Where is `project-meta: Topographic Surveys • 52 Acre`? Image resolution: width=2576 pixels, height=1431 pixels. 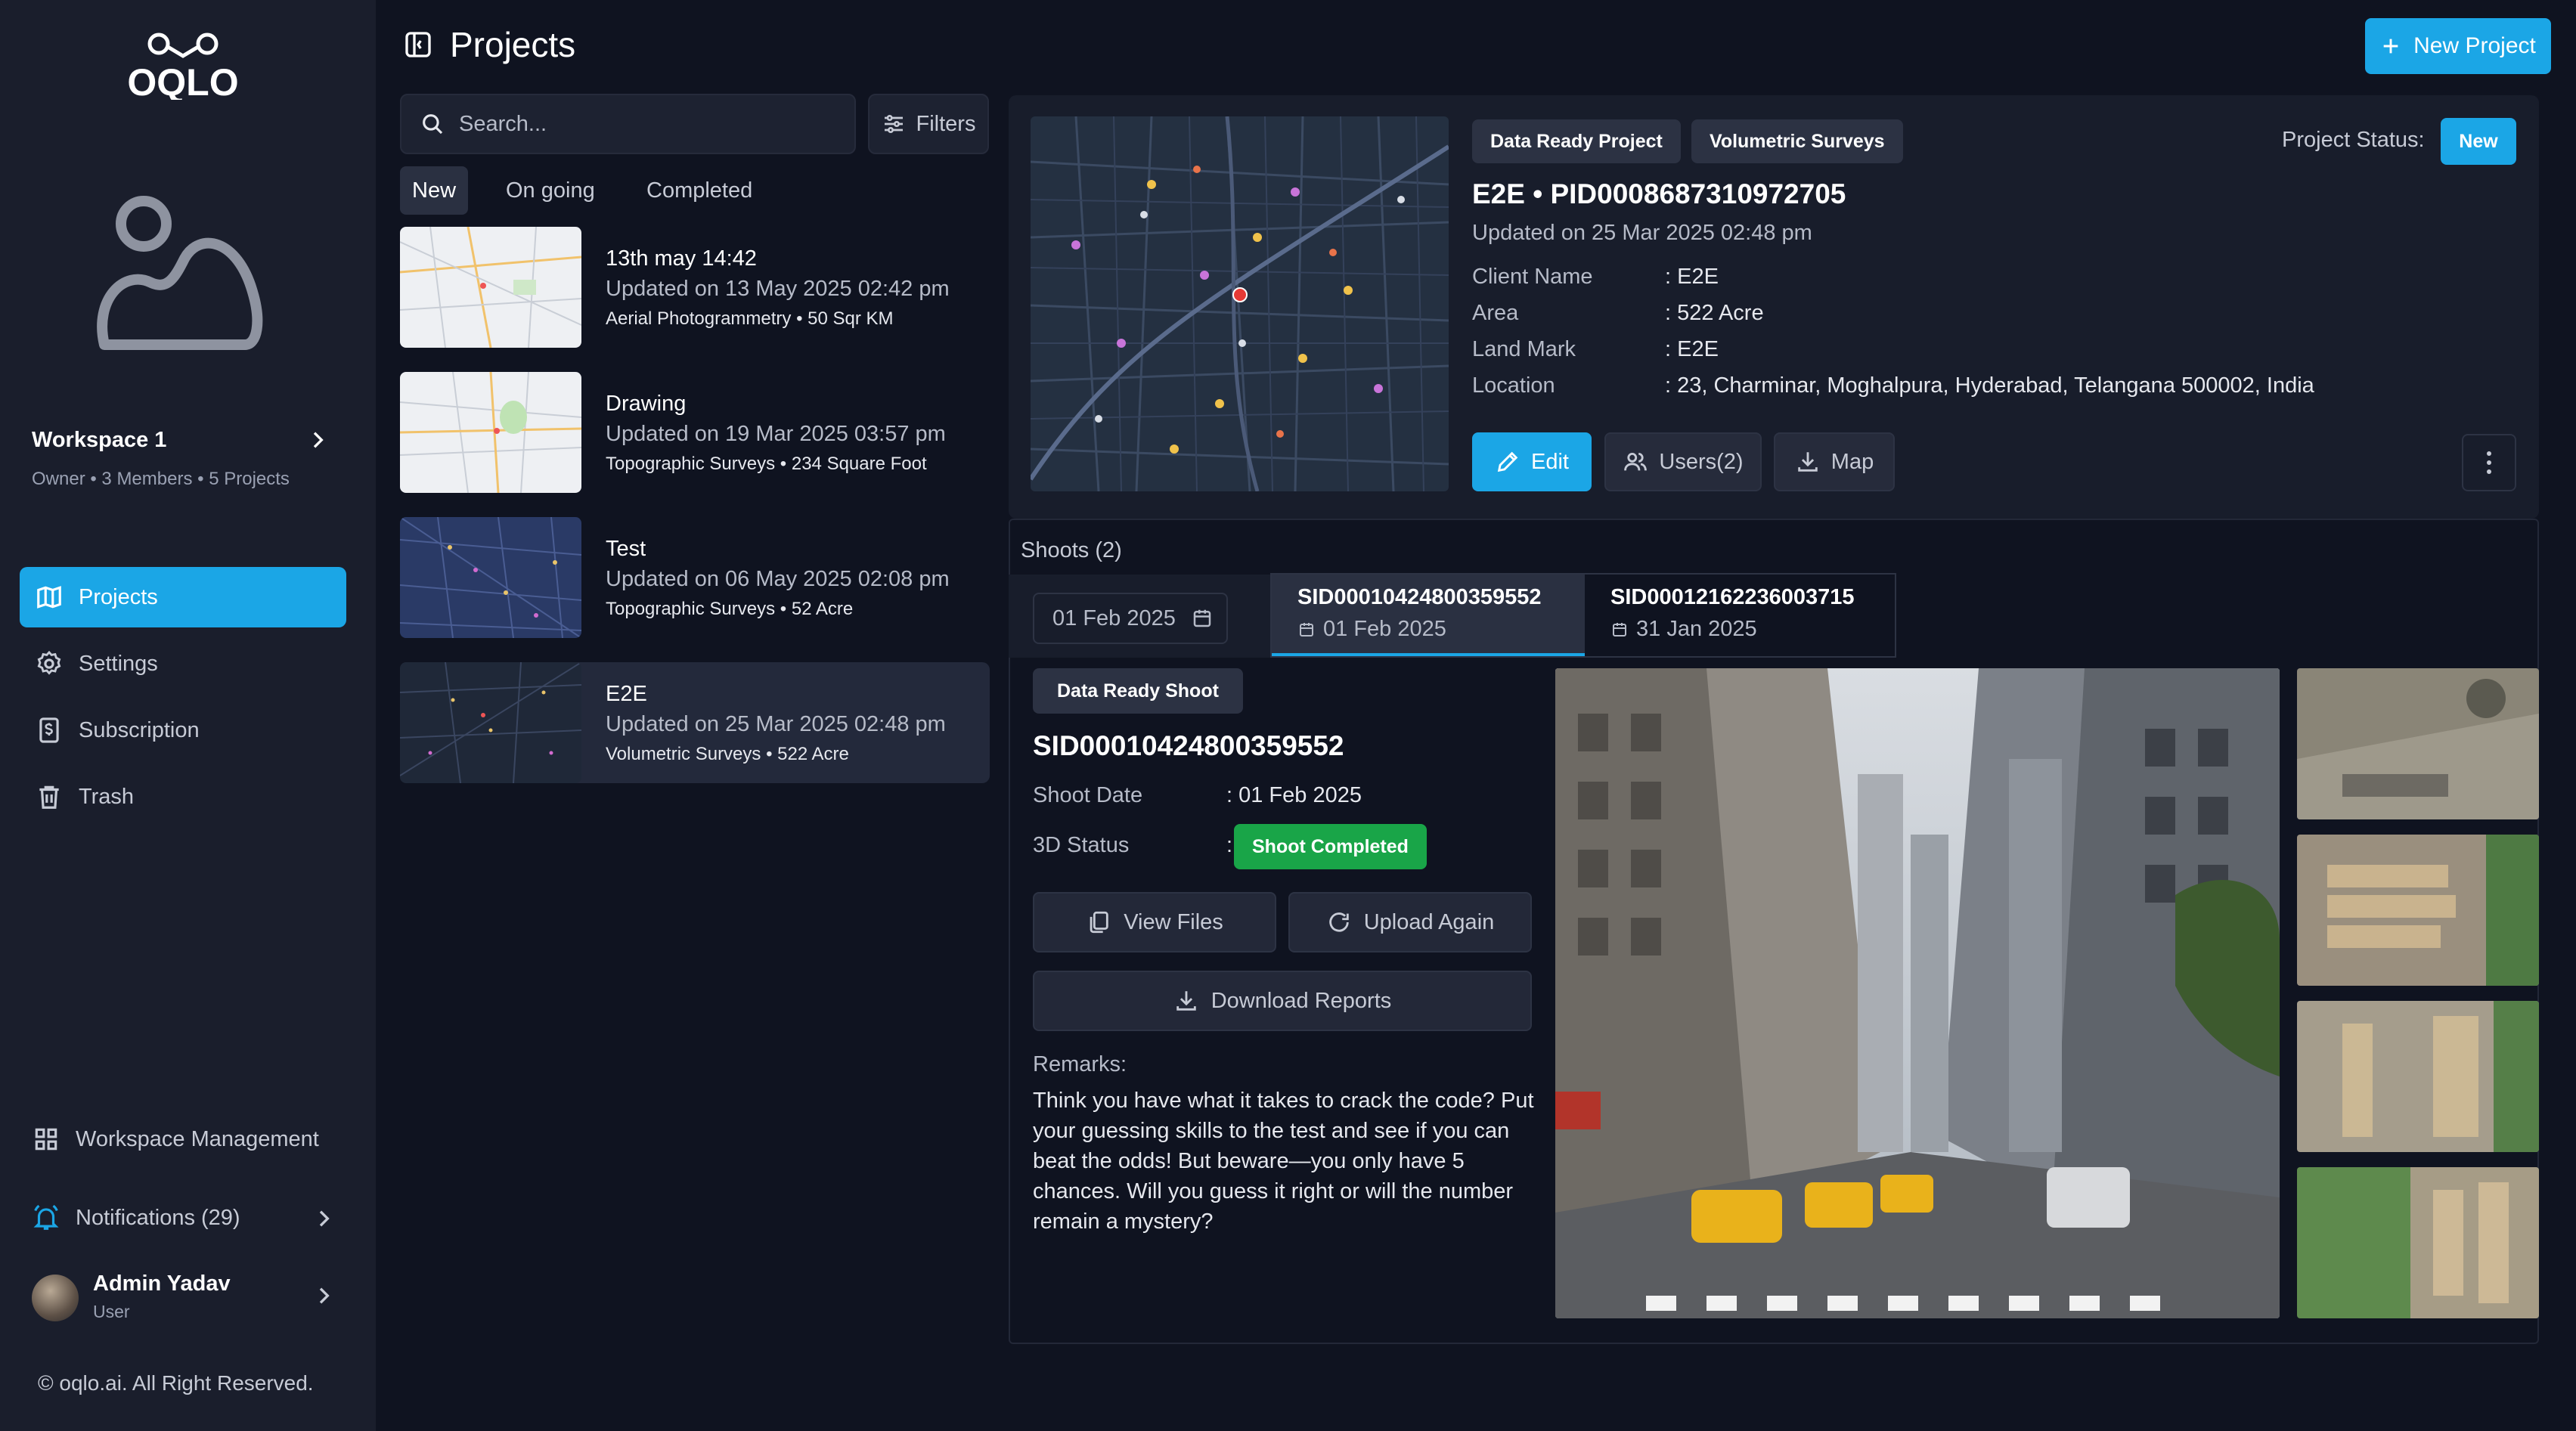 project-meta: Topographic Surveys • 52 Acre is located at coordinates (730, 609).